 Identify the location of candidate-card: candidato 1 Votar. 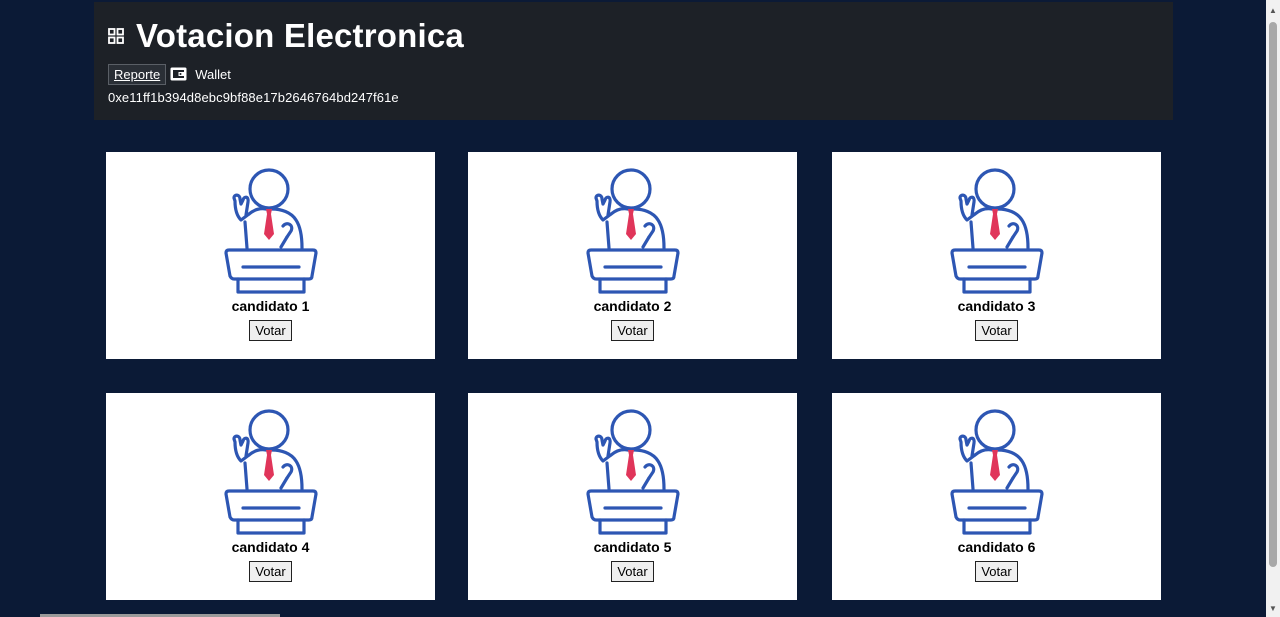
(270, 255).